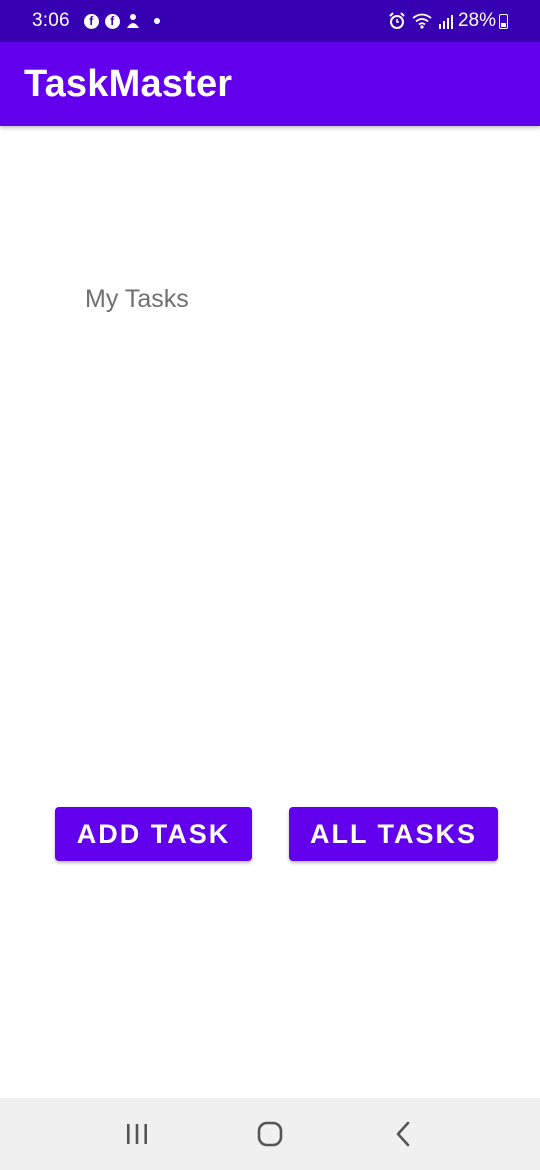 This screenshot has width=540, height=1170. What do you see at coordinates (156, 21) in the screenshot?
I see `dot-icon` at bounding box center [156, 21].